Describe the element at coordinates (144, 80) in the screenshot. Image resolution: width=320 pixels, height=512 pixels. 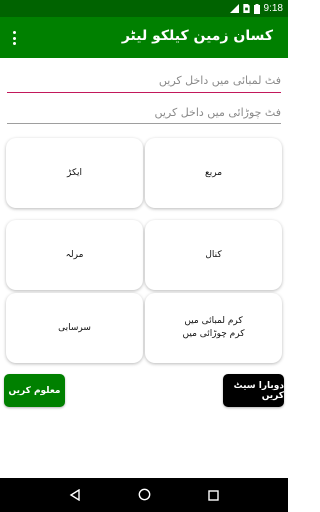
I see `length-input` at that location.